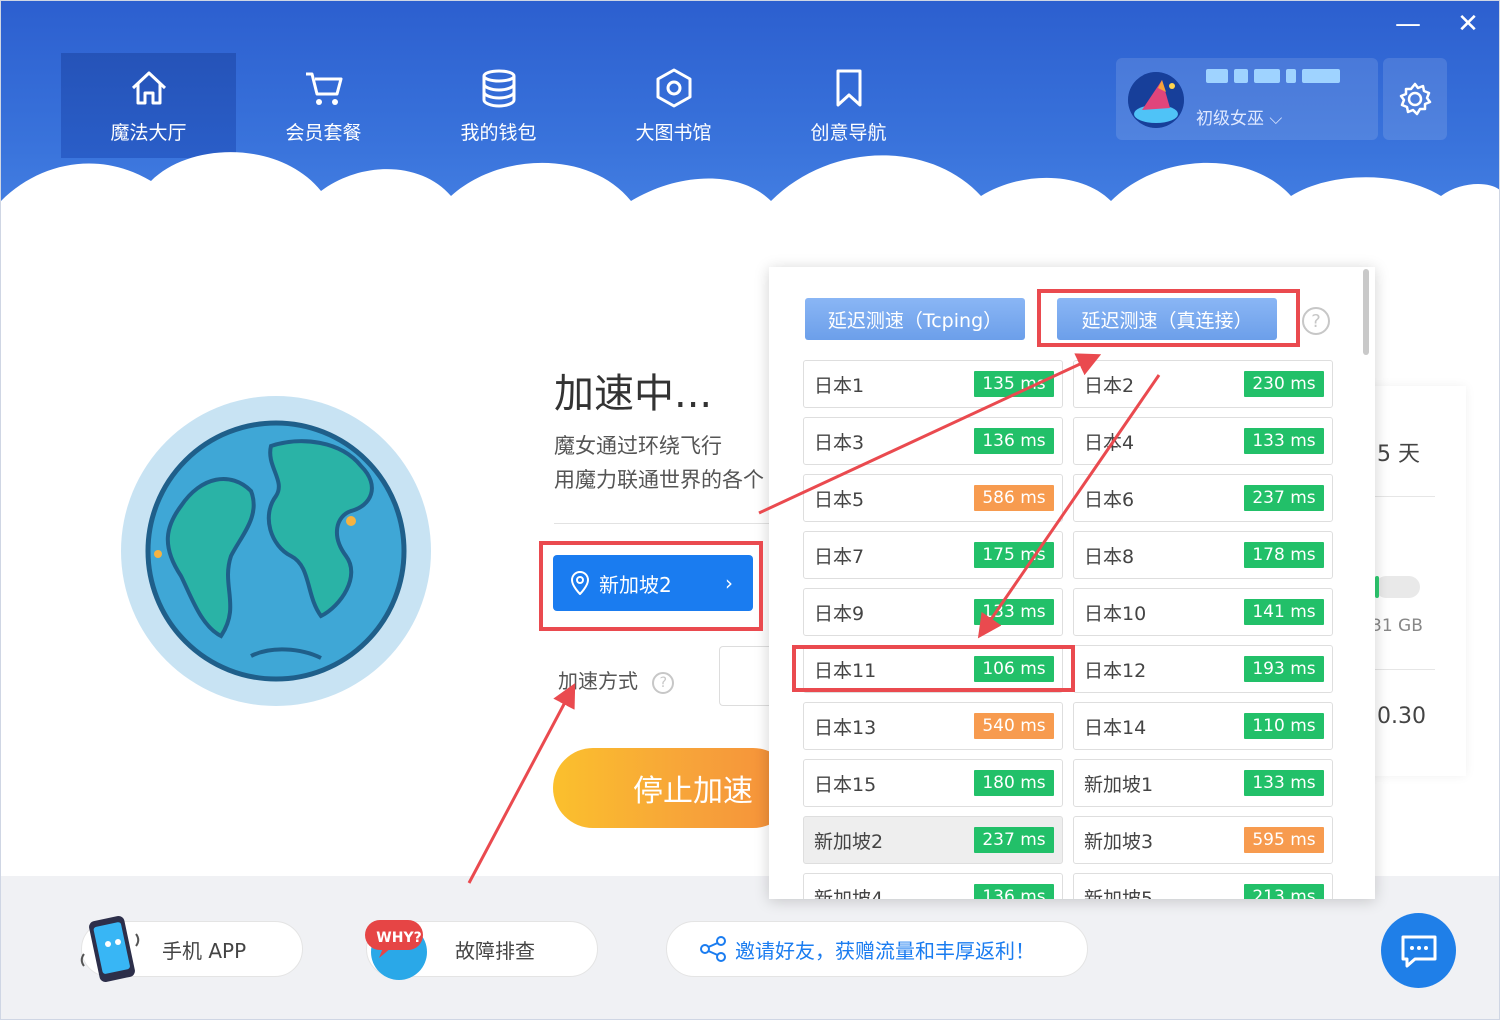 This screenshot has width=1500, height=1020. I want to click on cart-icon, so click(323, 88).